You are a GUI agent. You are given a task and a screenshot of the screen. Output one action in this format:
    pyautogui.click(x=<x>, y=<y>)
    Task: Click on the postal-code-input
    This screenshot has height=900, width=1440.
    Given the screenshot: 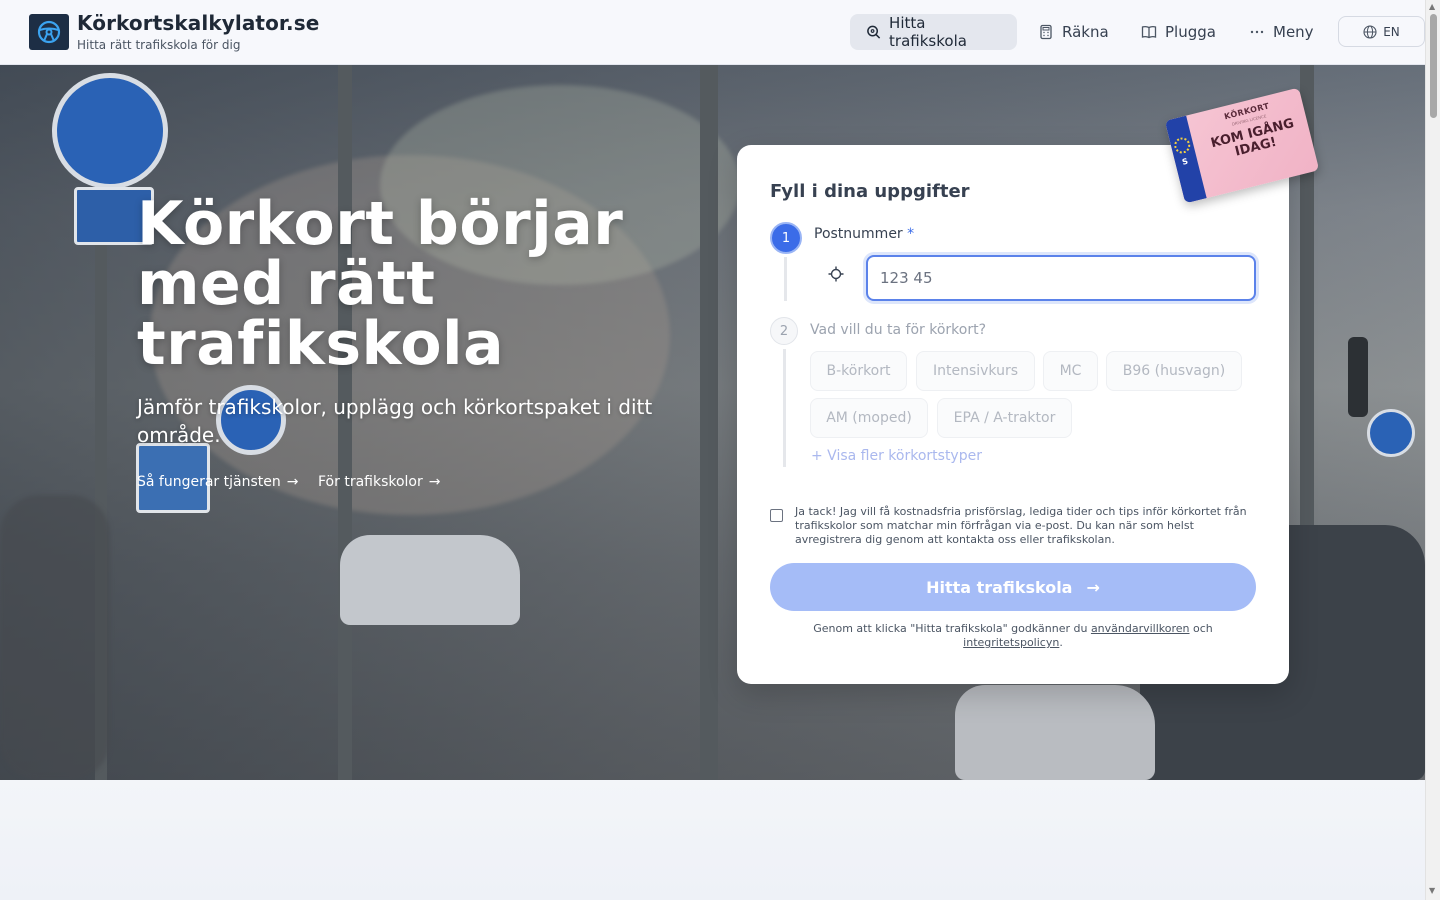 What is the action you would take?
    pyautogui.click(x=1061, y=278)
    